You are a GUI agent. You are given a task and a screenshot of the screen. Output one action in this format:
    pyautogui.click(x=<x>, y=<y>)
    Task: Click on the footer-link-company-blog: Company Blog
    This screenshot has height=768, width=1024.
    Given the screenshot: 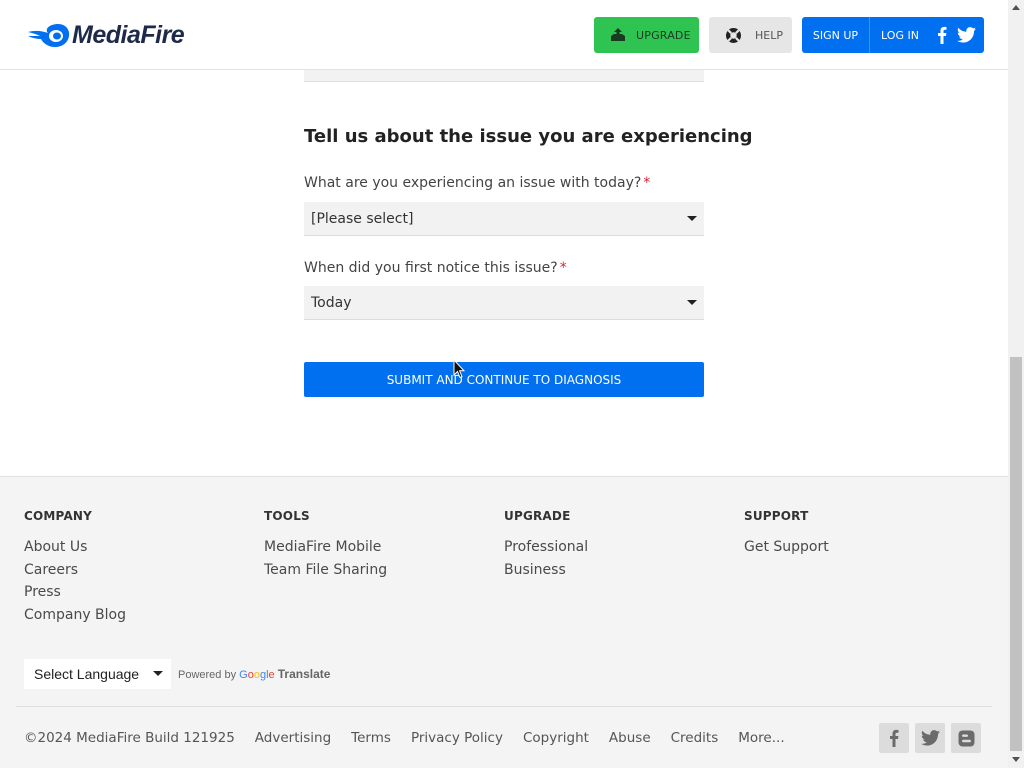 What is the action you would take?
    pyautogui.click(x=75, y=615)
    